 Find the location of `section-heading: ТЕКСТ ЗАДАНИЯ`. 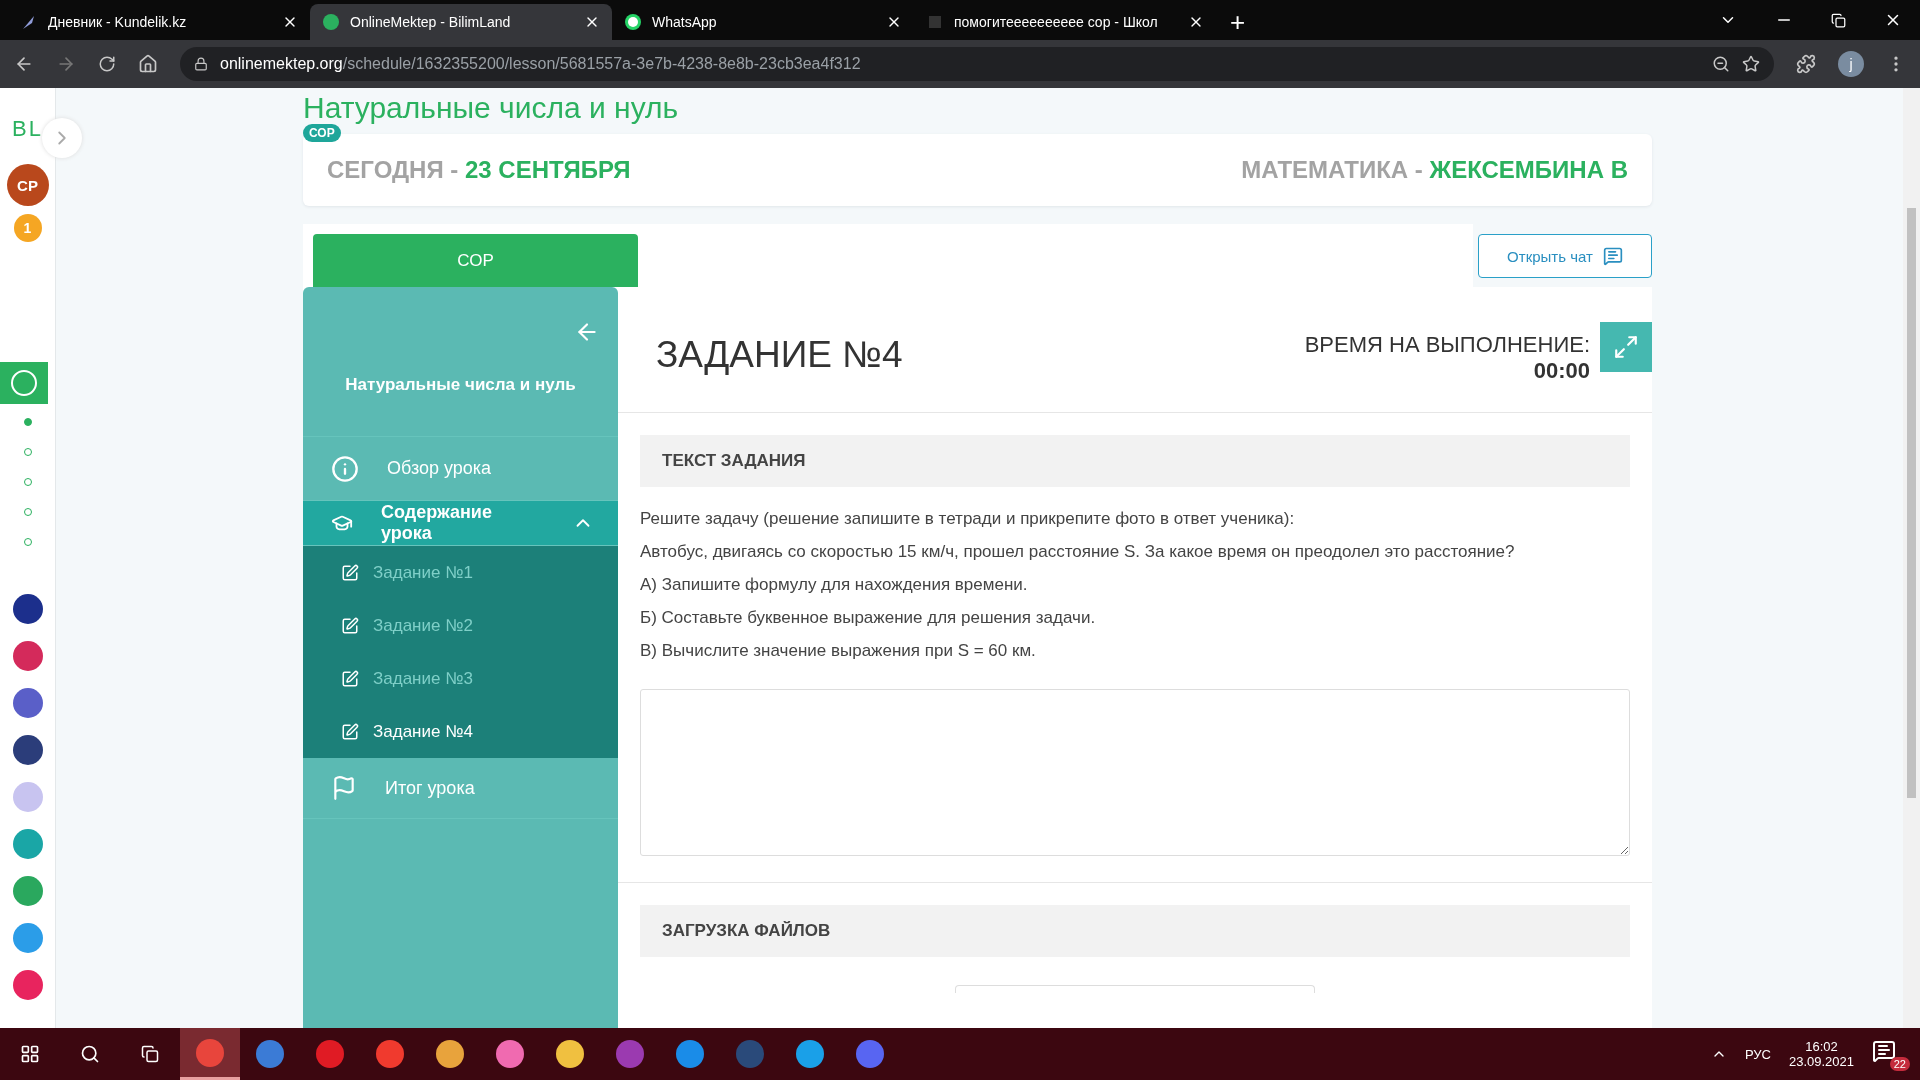

section-heading: ТЕКСТ ЗАДАНИЯ is located at coordinates (1135, 461).